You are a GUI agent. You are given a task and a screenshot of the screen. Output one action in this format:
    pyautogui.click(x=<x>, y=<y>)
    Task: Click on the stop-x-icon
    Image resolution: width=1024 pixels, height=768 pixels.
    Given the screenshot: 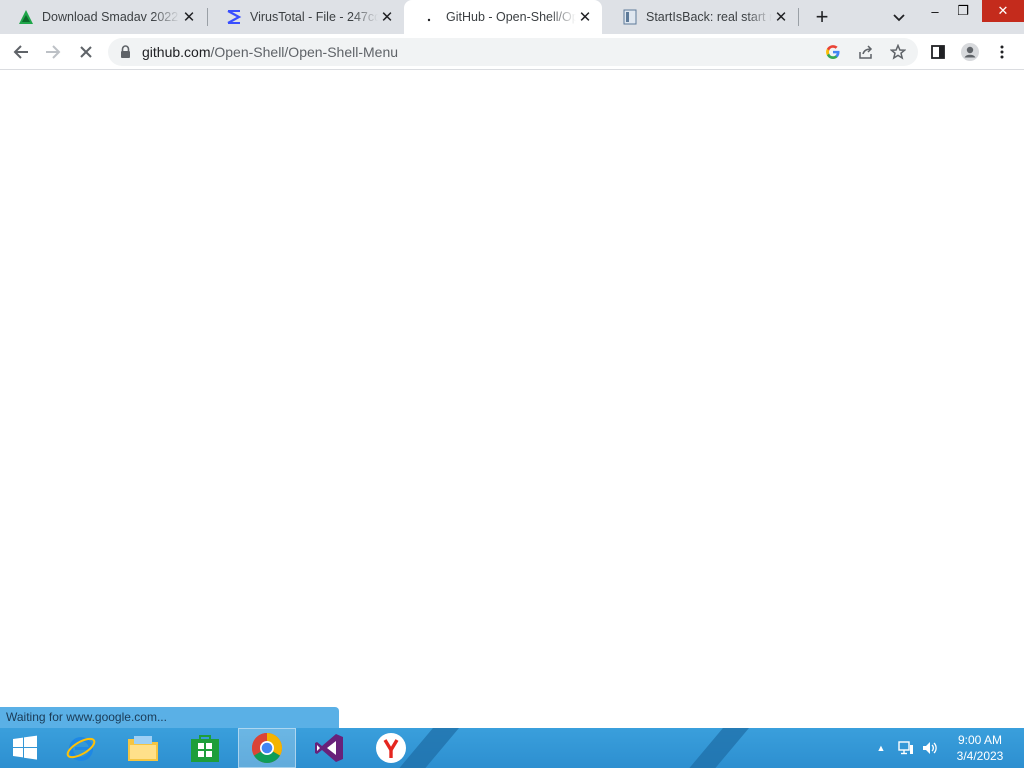 What is the action you would take?
    pyautogui.click(x=86, y=52)
    